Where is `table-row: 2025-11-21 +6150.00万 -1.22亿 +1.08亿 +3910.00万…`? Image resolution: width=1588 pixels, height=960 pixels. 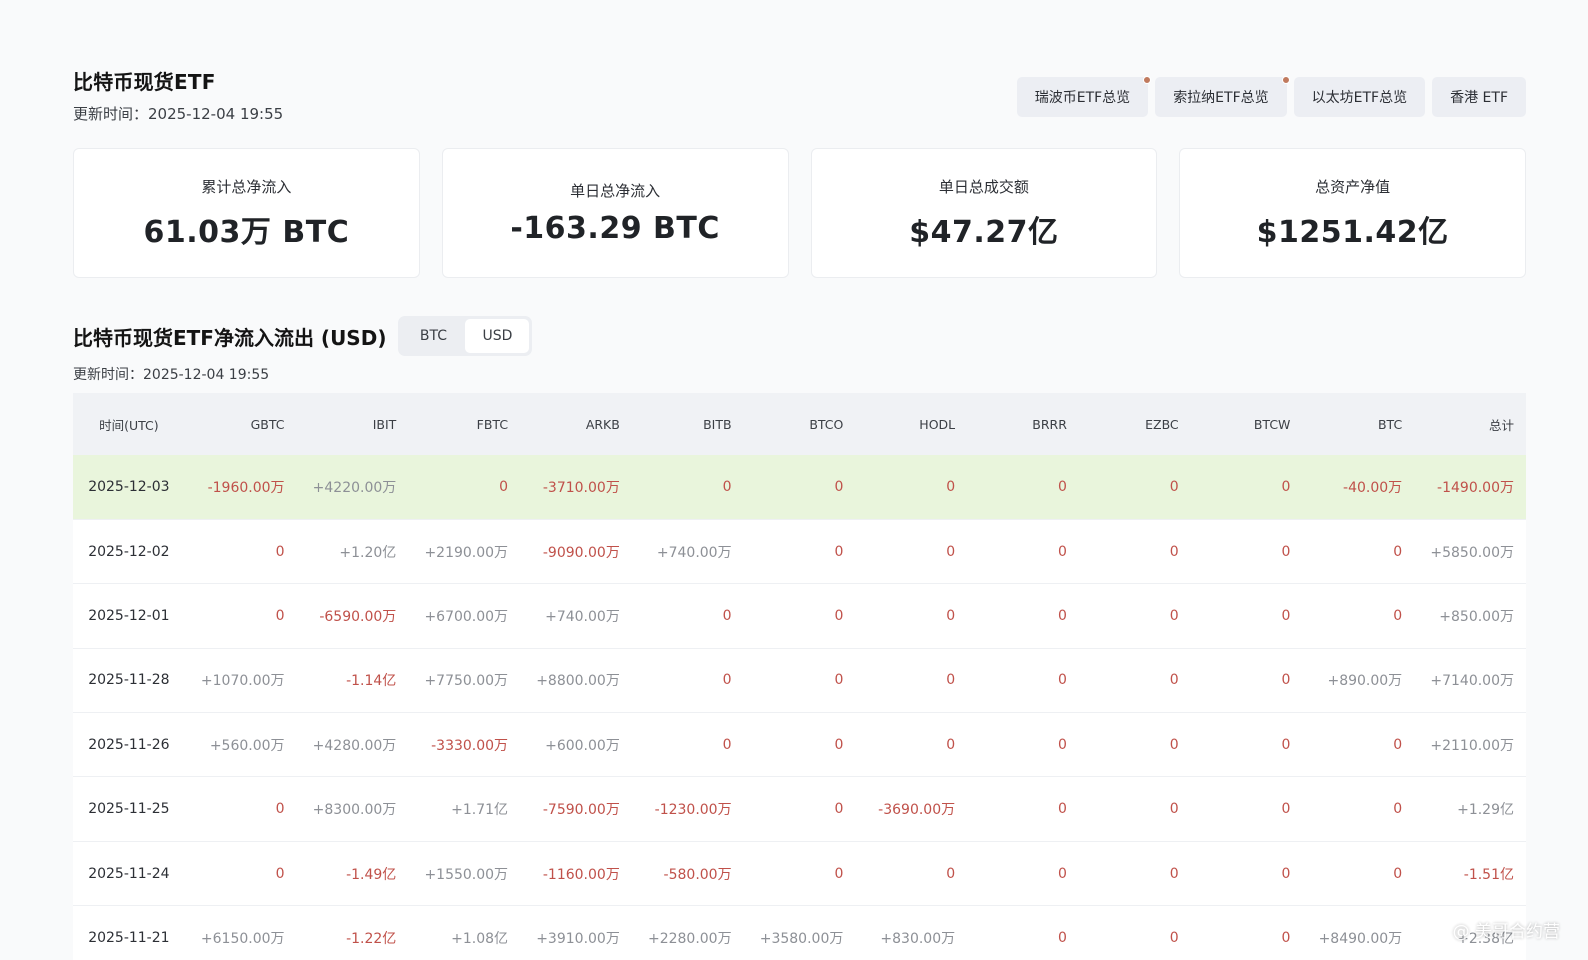 table-row: 2025-11-21 +6150.00万 -1.22亿 +1.08亿 +3910.00万… is located at coordinates (799, 932).